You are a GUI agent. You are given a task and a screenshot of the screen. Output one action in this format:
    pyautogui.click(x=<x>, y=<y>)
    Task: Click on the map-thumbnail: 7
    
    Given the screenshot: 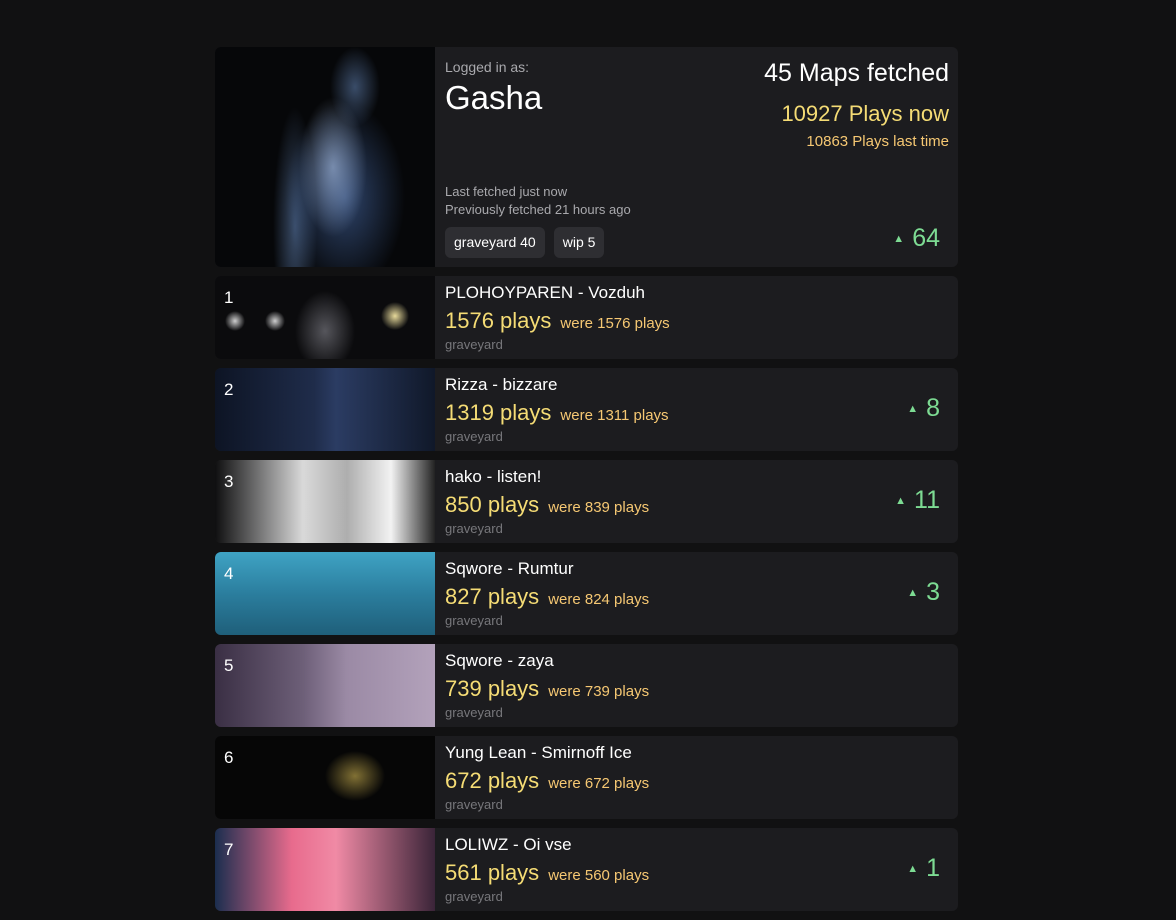 What is the action you would take?
    pyautogui.click(x=325, y=869)
    